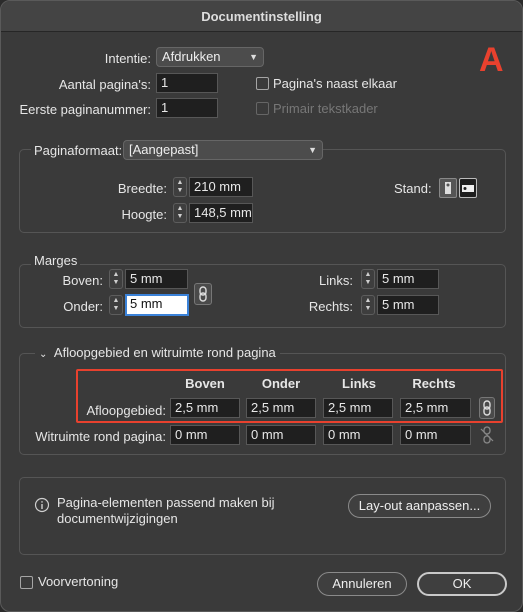  What do you see at coordinates (142, 188) in the screenshot?
I see `width-label: Breedte:` at bounding box center [142, 188].